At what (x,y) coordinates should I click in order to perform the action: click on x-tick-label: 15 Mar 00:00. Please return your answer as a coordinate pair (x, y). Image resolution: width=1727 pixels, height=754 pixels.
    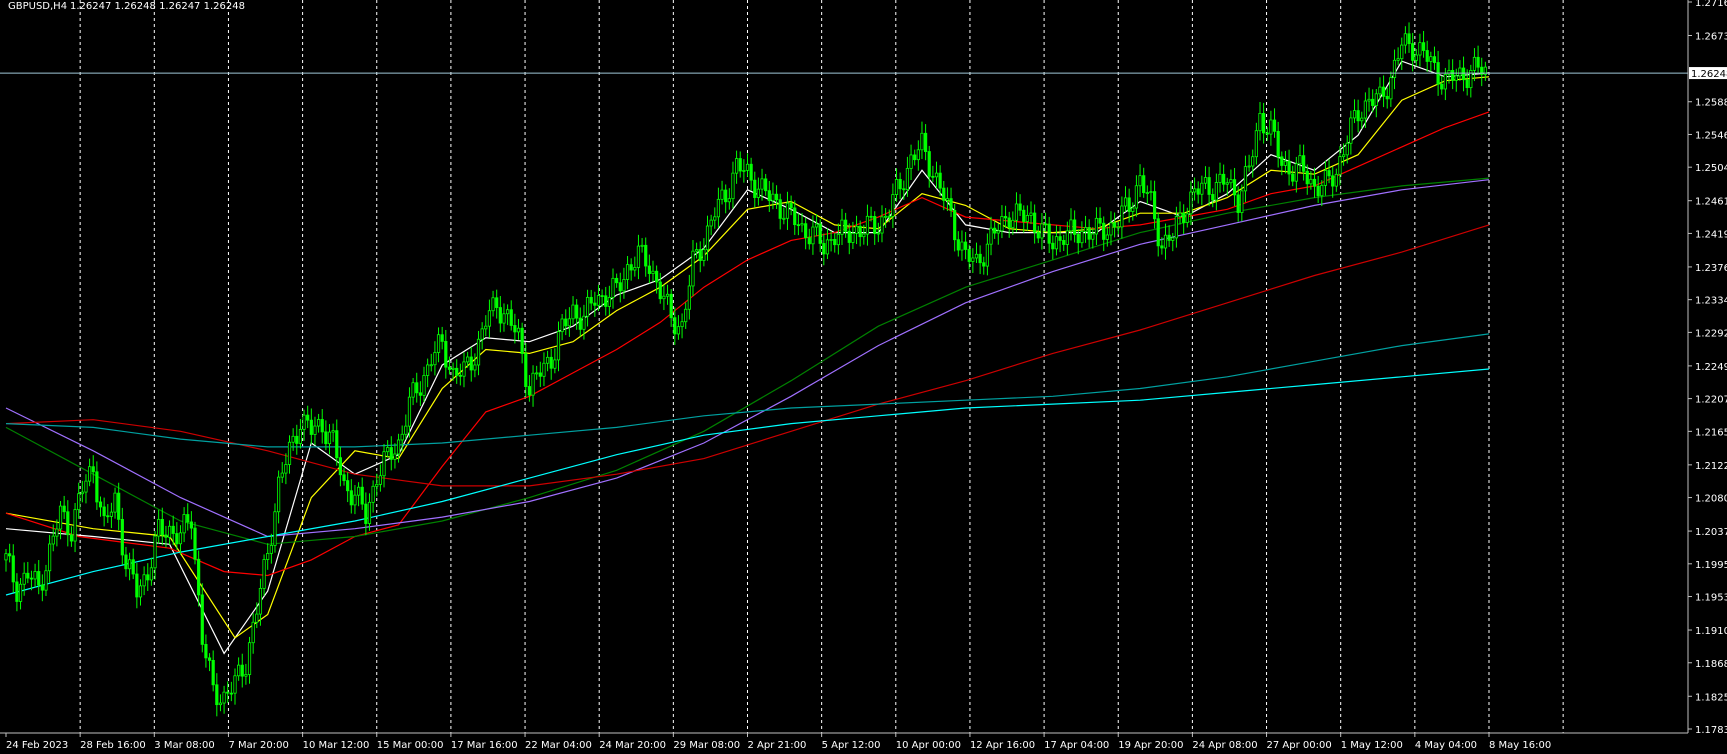
    Looking at the image, I should click on (410, 745).